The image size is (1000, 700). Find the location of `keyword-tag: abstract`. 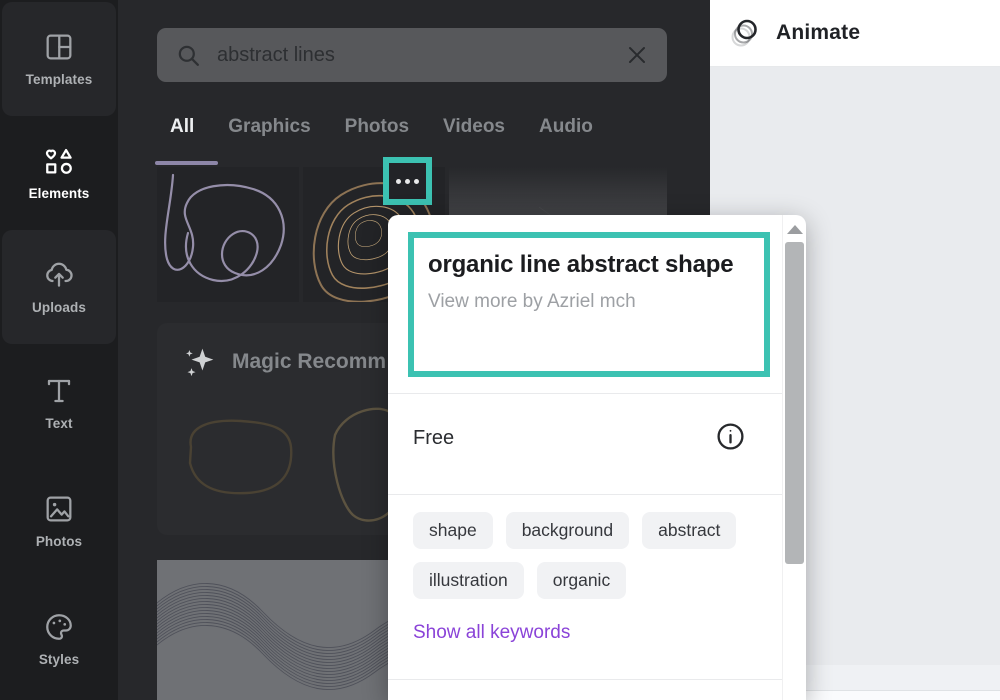

keyword-tag: abstract is located at coordinates (689, 530).